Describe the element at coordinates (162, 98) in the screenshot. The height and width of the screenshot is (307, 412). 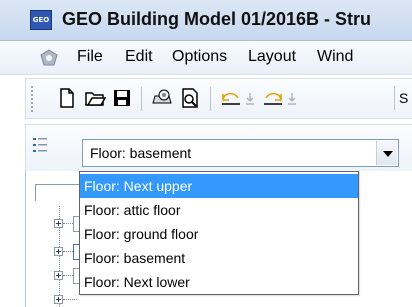
I see `print-icon` at that location.